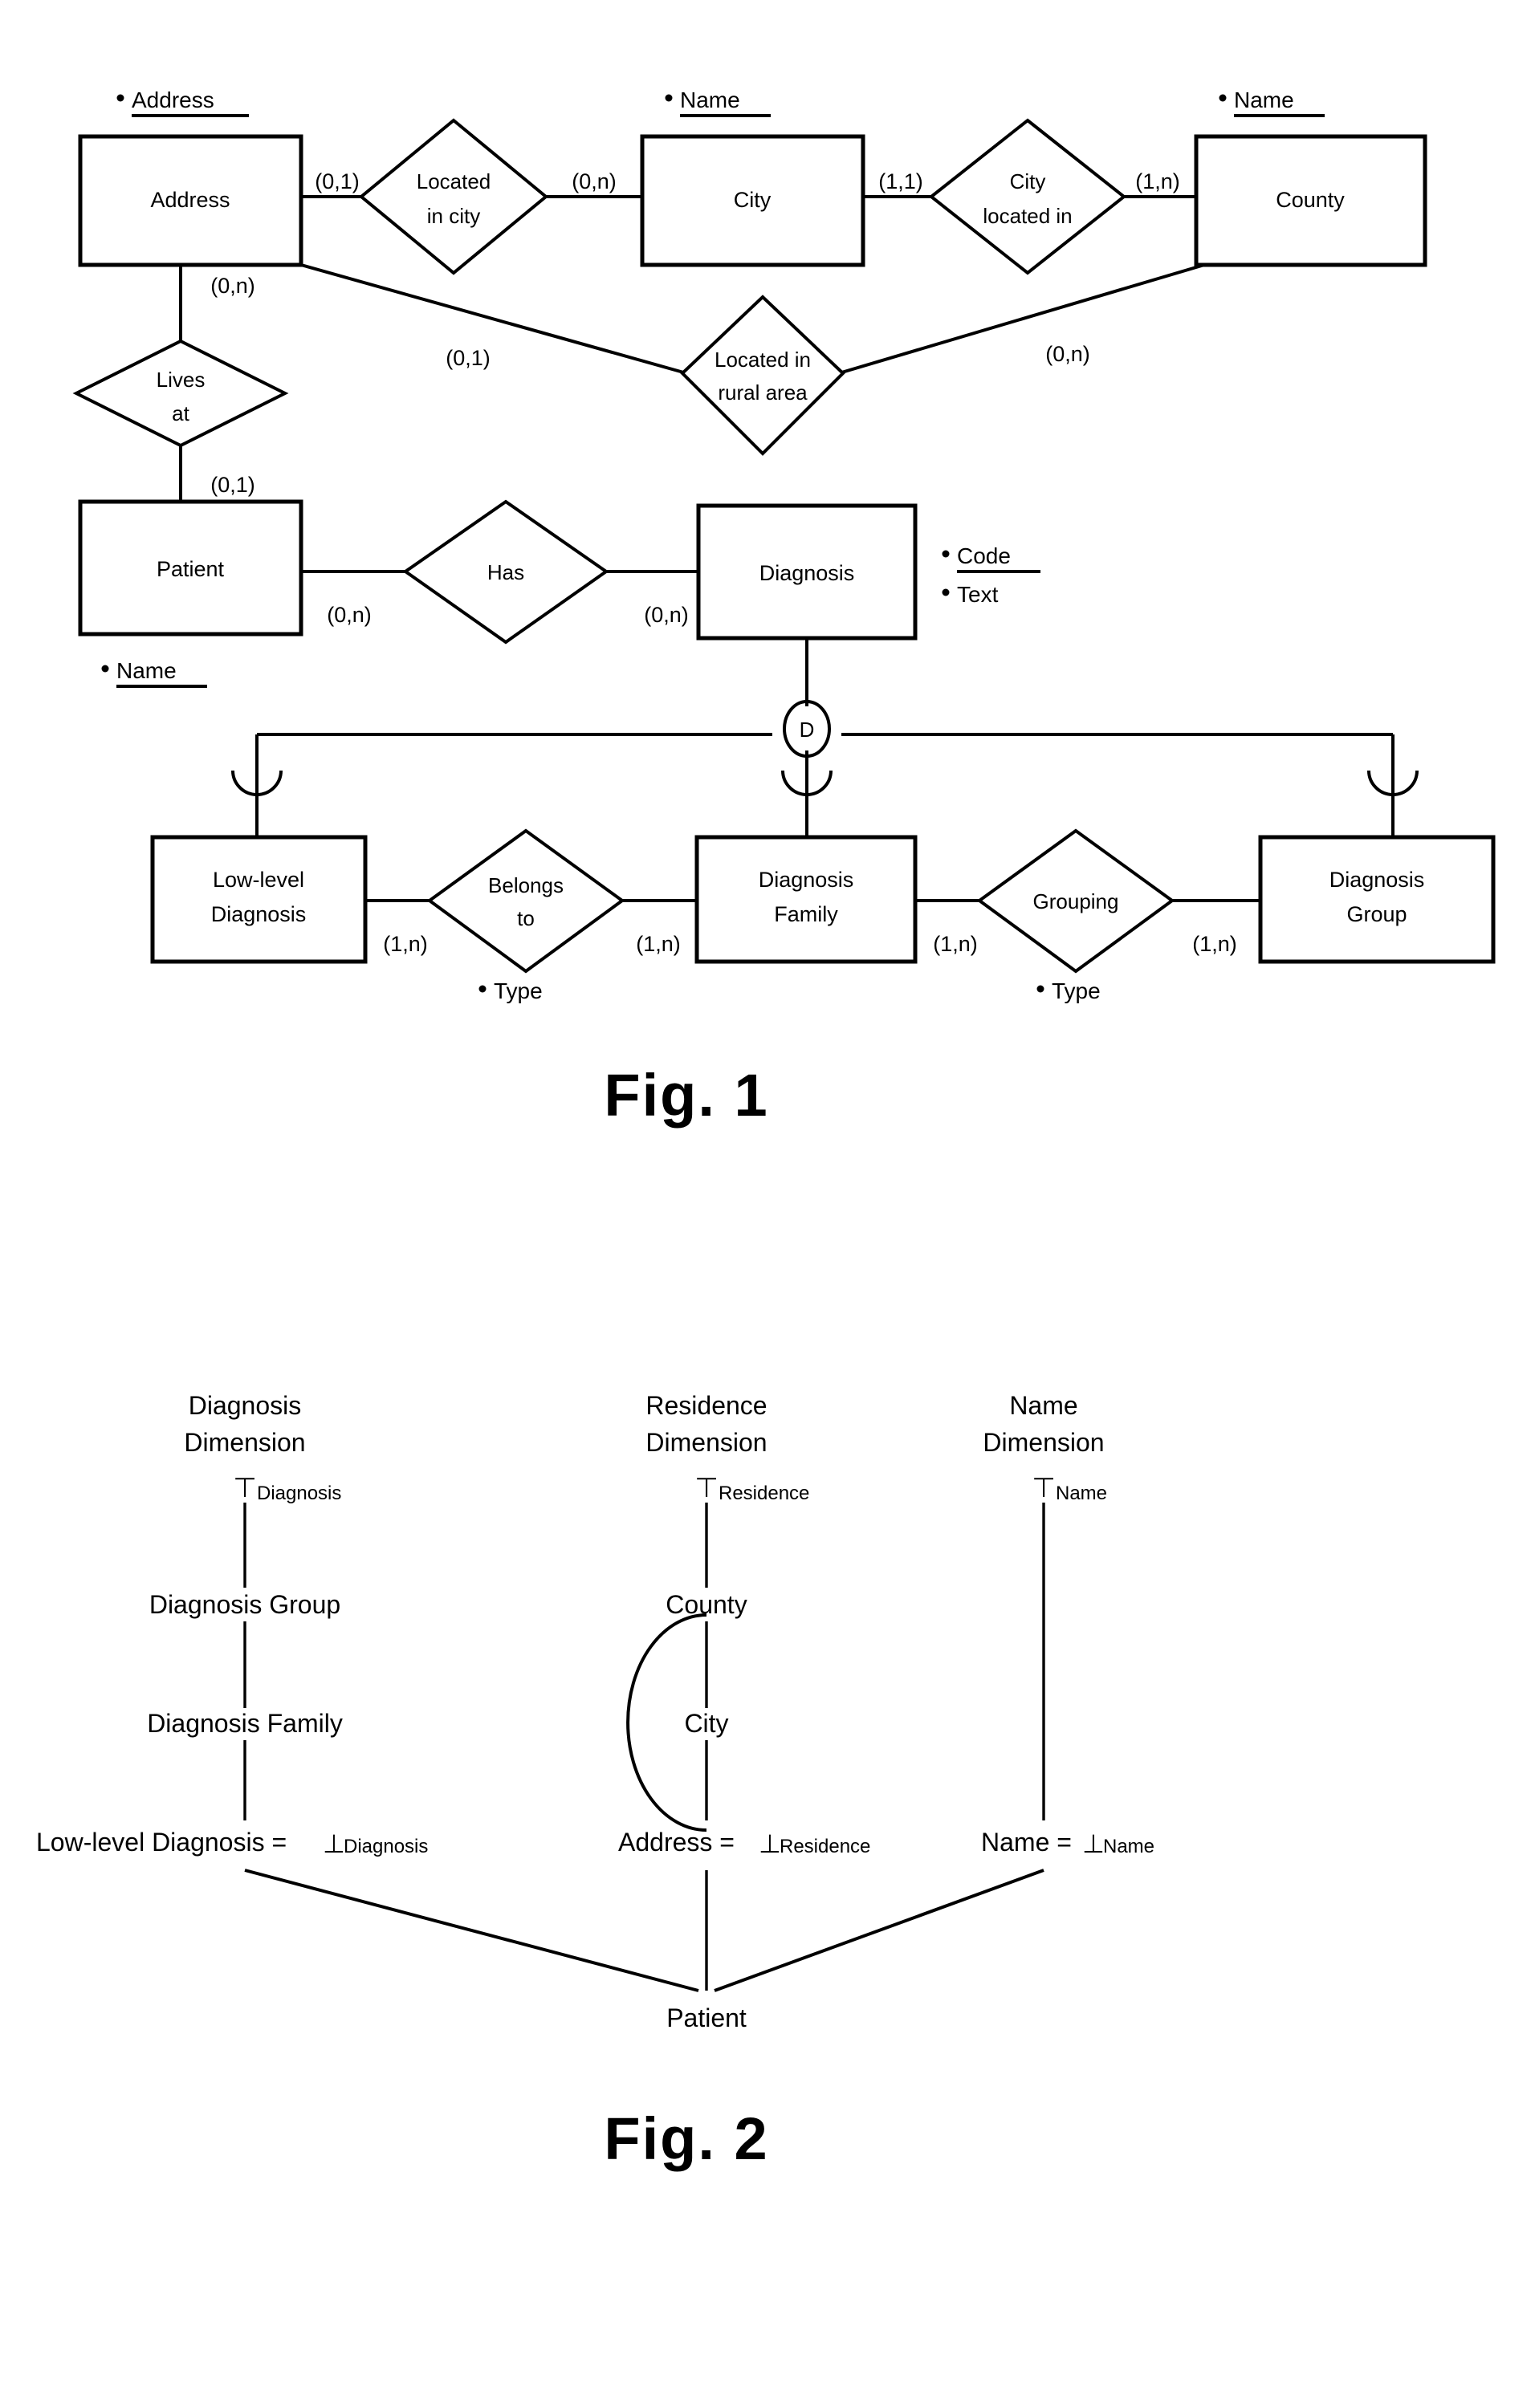 The image size is (1535, 2408). Describe the element at coordinates (244, 1442) in the screenshot. I see `diagnosis-dimension-title-line2: Dimension` at that location.